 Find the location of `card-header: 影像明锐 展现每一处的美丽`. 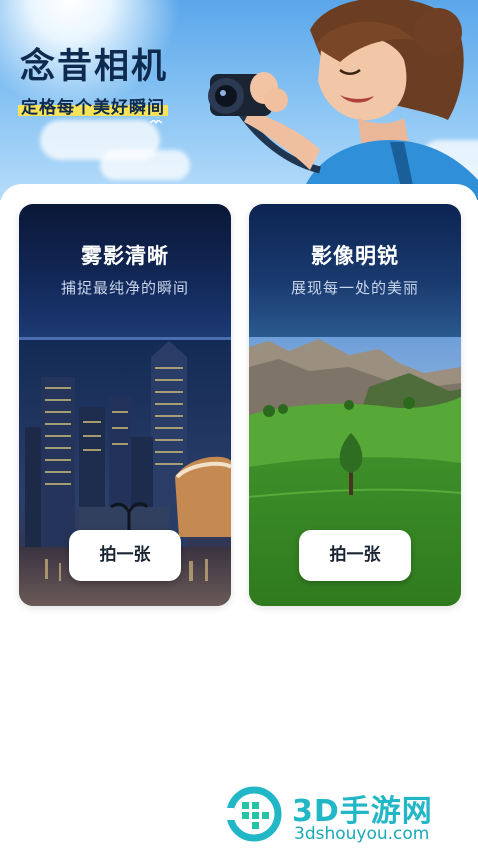

card-header: 影像明锐 展现每一处的美丽 is located at coordinates (355, 270).